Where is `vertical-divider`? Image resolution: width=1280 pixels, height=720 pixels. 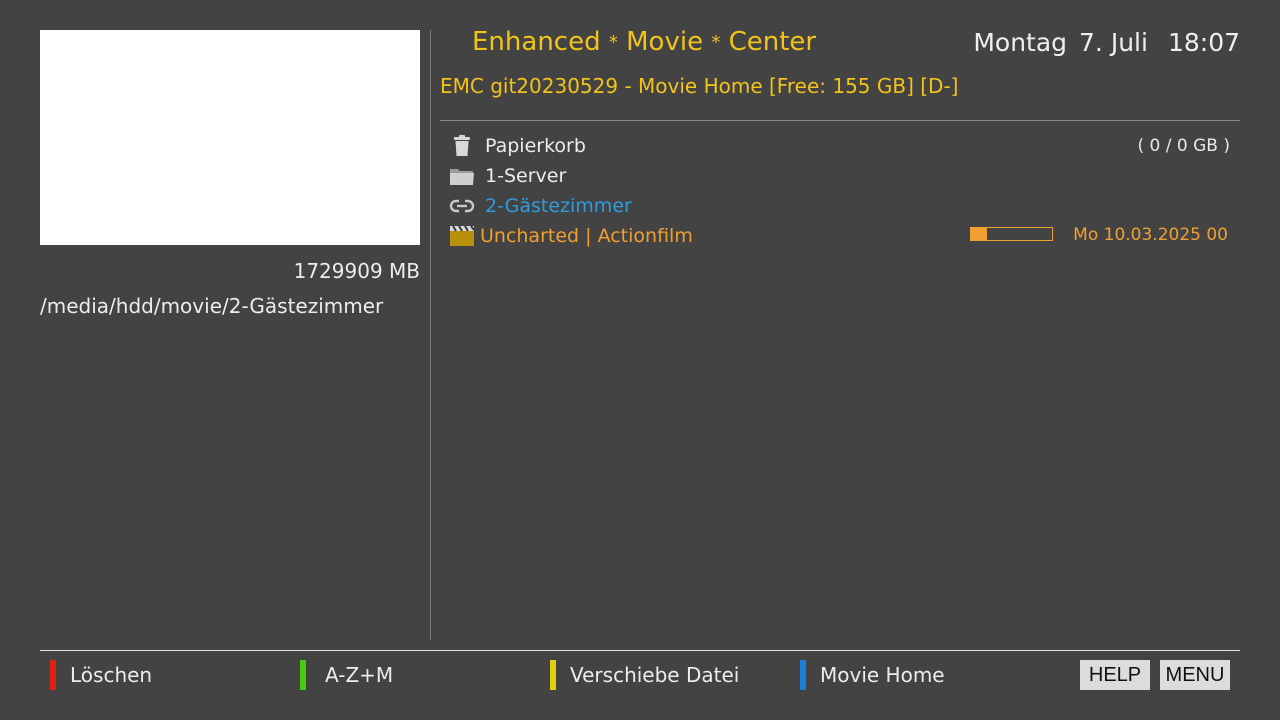
vertical-divider is located at coordinates (430, 335).